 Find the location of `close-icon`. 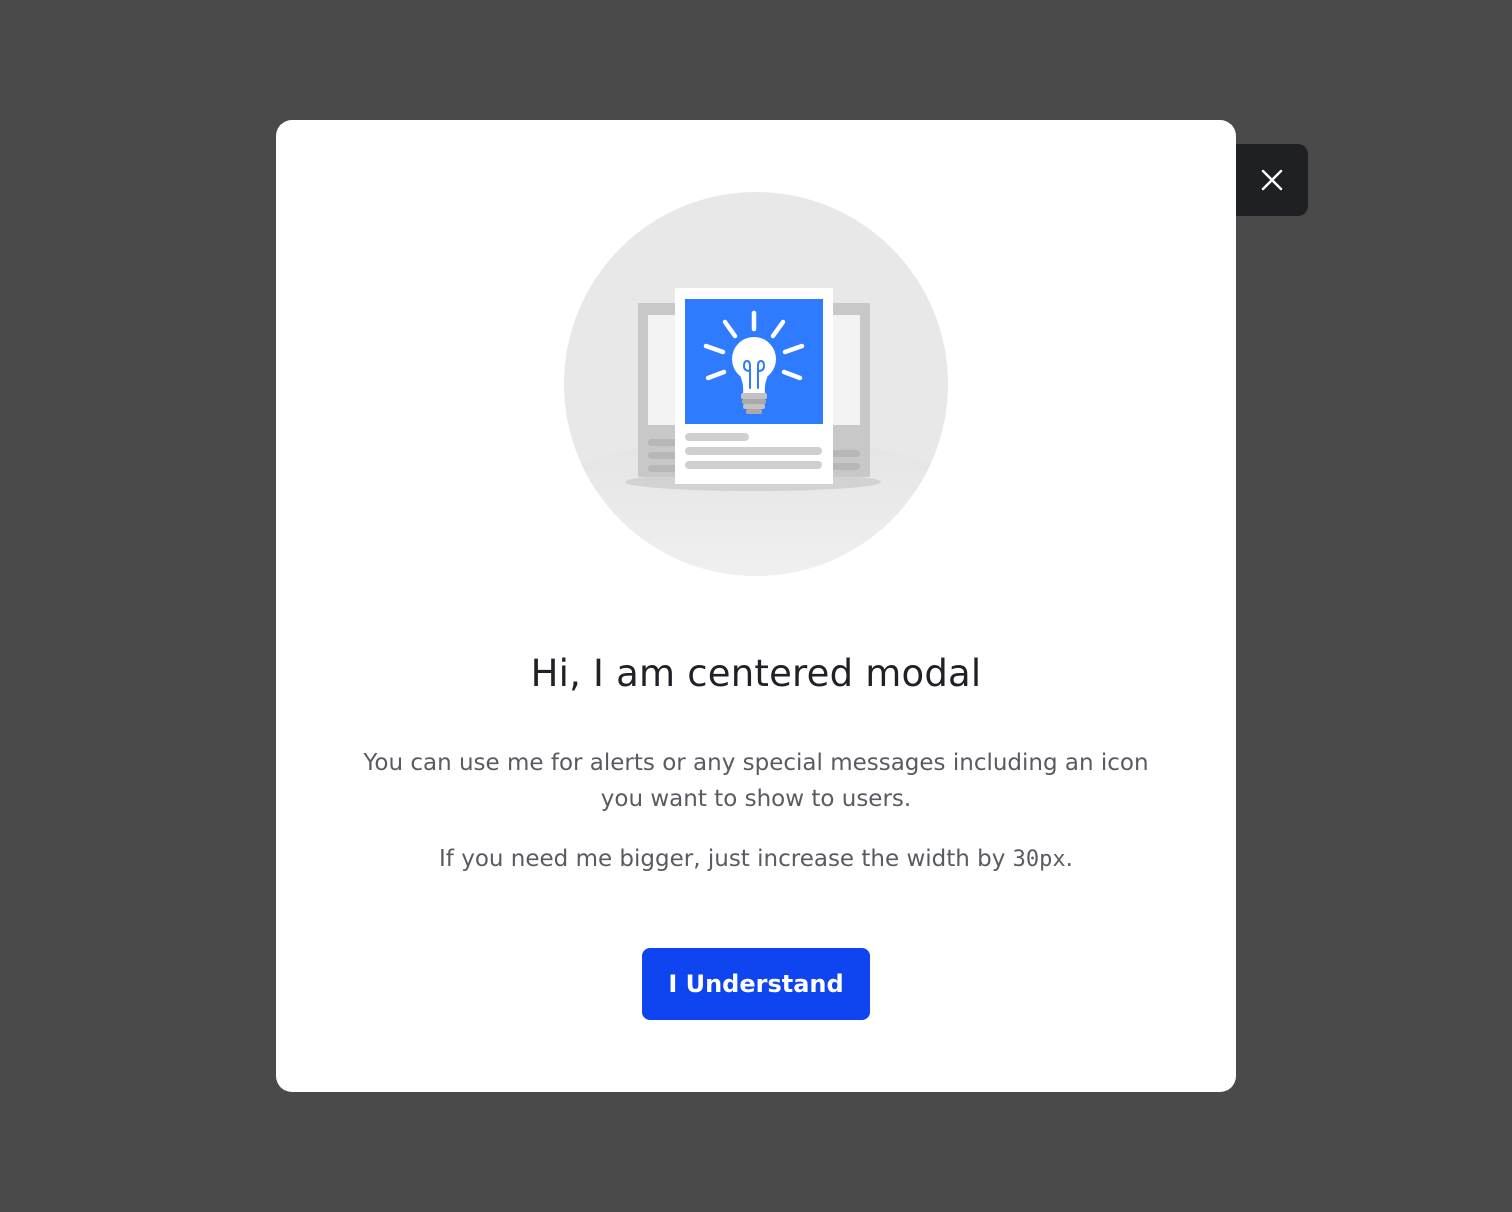

close-icon is located at coordinates (1272, 180).